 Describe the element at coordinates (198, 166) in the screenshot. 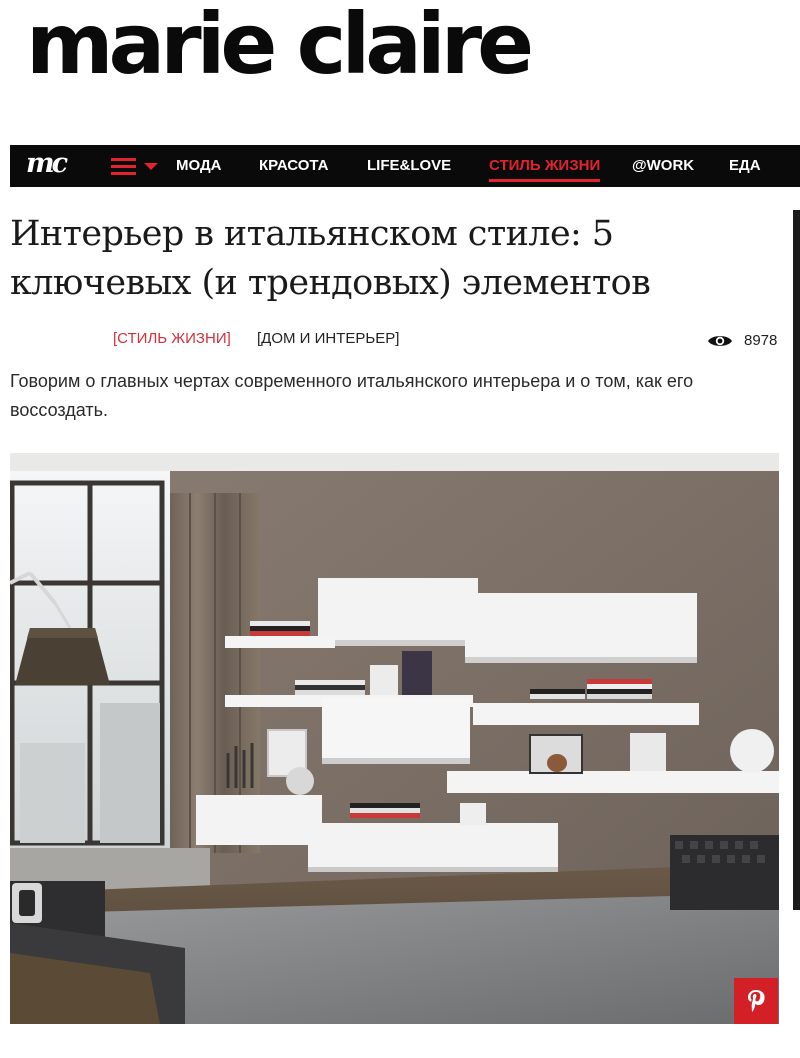

I see `nav-item-moda: МОДА` at that location.